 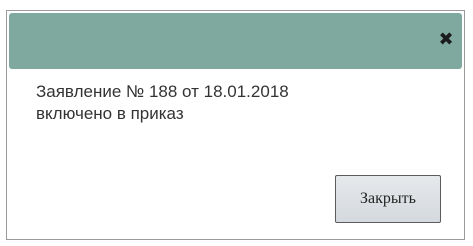 What do you see at coordinates (446, 40) in the screenshot?
I see `close-icon: ✖` at bounding box center [446, 40].